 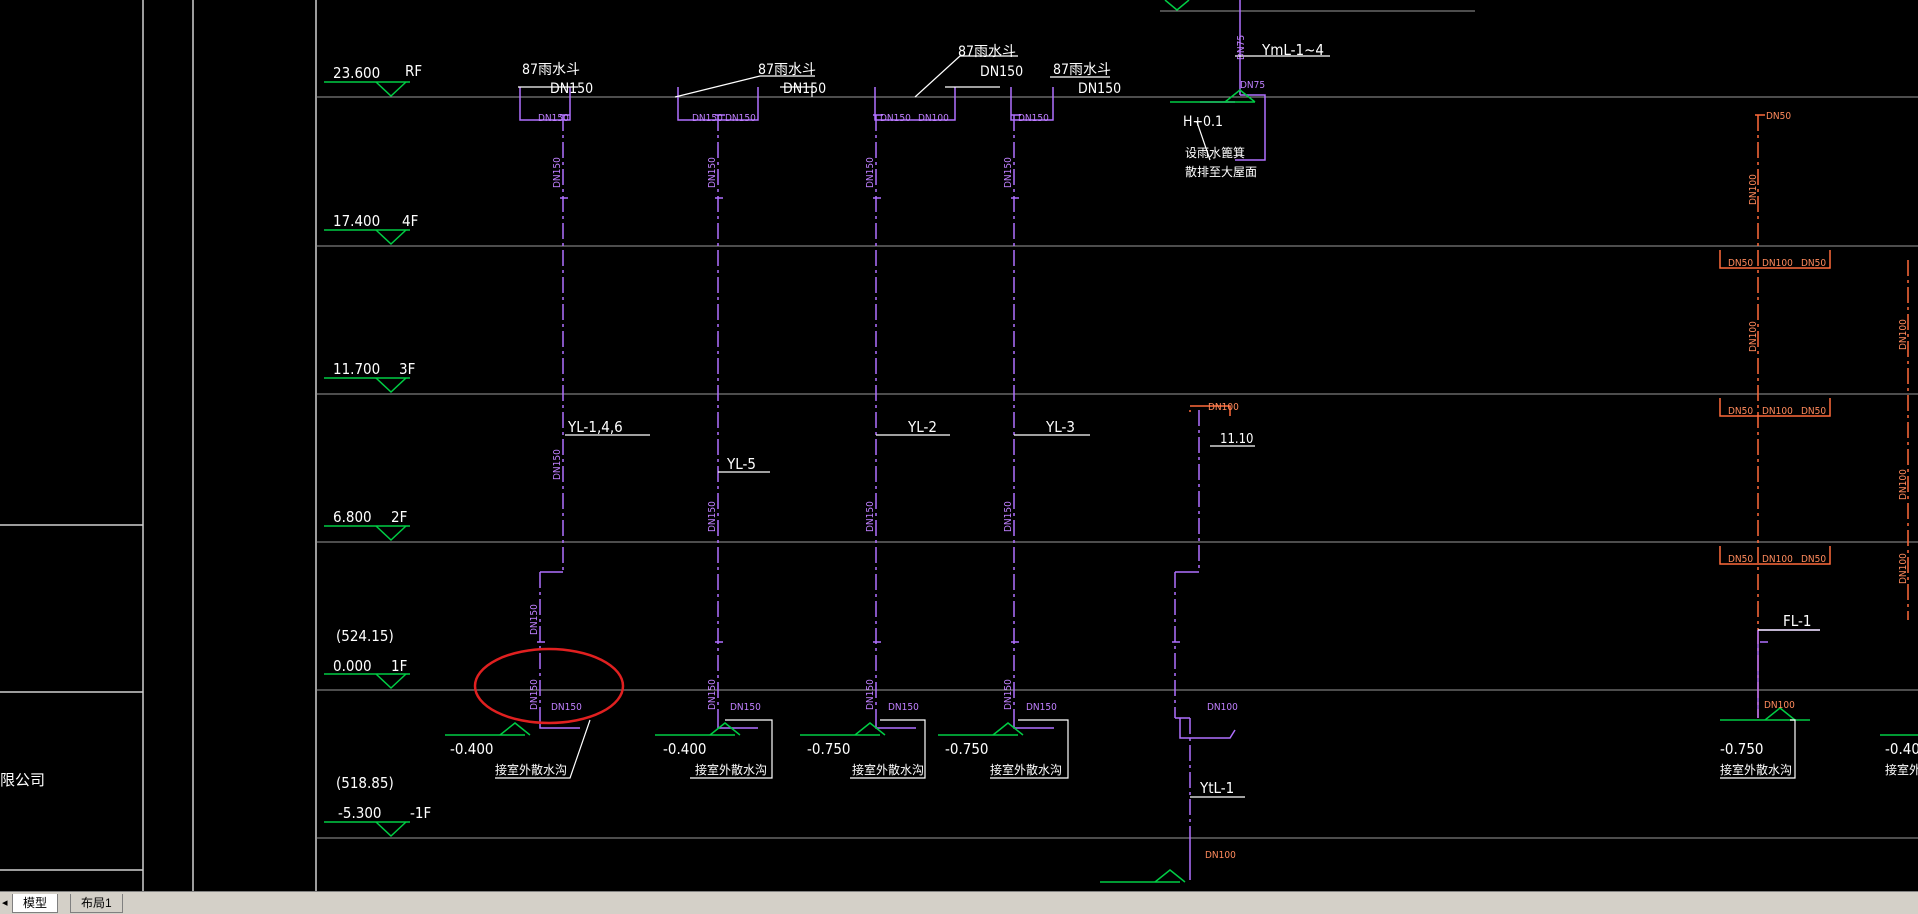 I want to click on elevation-note: H+0.1, so click(x=1203, y=122).